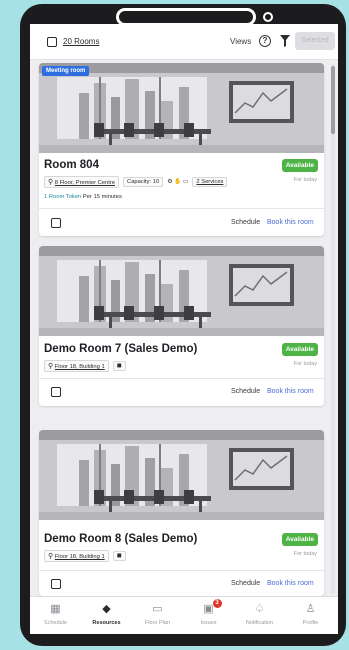 The image size is (349, 650). I want to click on nav-resources: ◆ Resources, so click(106, 615).